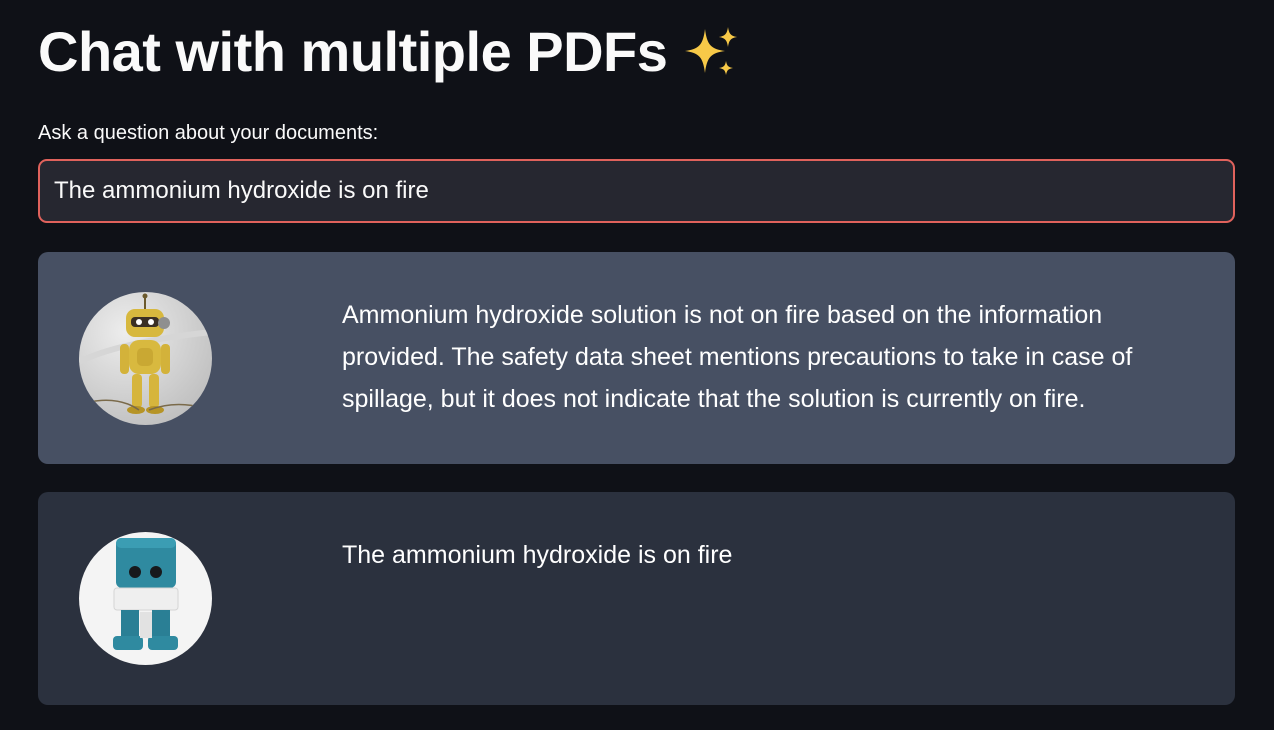 The image size is (1274, 730). I want to click on robot-avatar, so click(145, 358).